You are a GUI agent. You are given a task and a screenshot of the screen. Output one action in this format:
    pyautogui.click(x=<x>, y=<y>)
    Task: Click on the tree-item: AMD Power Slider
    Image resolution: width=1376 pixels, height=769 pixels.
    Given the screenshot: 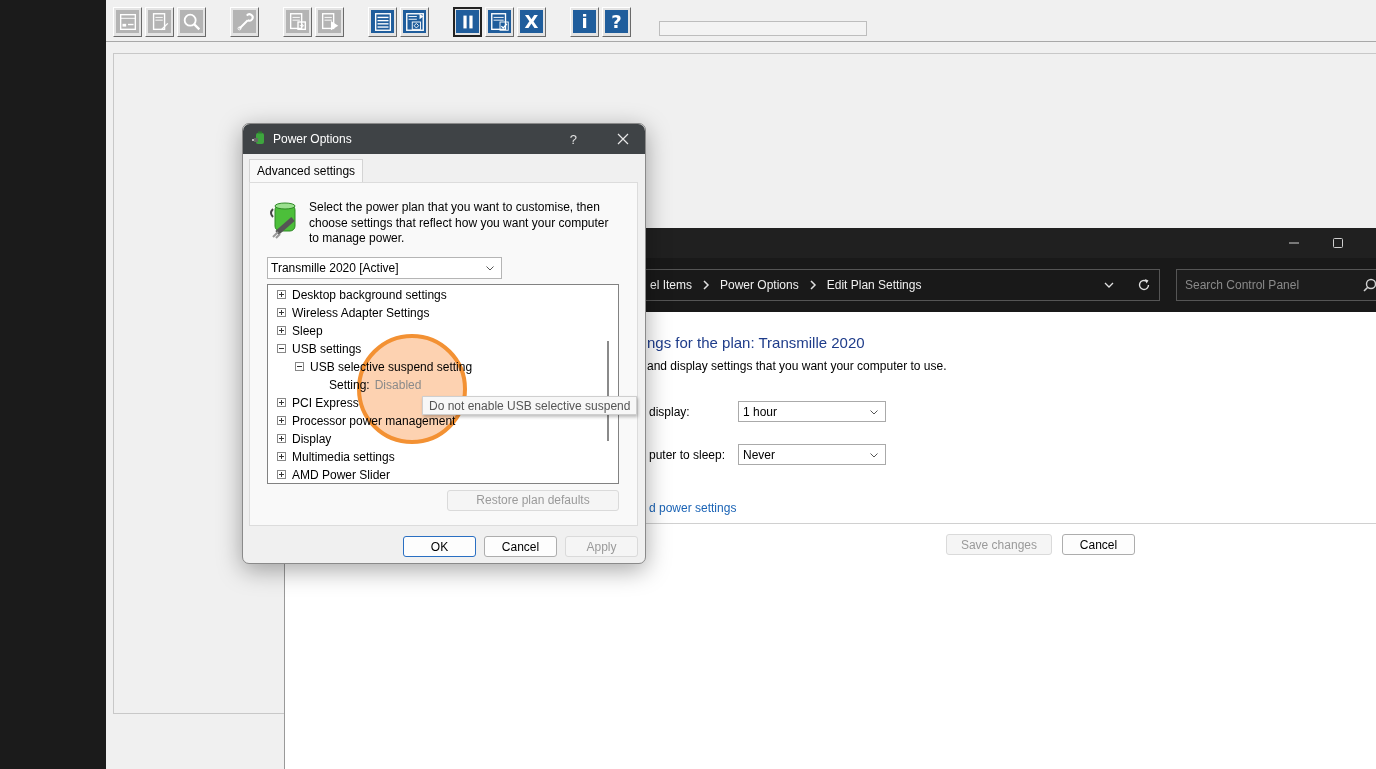 What is the action you would take?
    pyautogui.click(x=341, y=474)
    